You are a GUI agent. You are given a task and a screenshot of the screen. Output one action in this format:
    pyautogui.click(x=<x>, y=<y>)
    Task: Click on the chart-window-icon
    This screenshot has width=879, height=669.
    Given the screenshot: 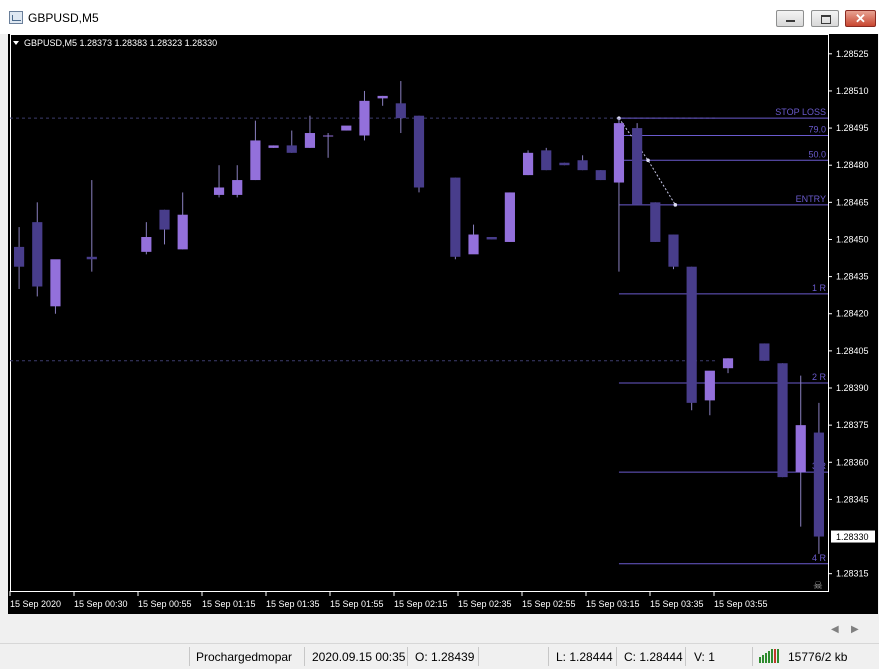 What is the action you would take?
    pyautogui.click(x=16, y=17)
    